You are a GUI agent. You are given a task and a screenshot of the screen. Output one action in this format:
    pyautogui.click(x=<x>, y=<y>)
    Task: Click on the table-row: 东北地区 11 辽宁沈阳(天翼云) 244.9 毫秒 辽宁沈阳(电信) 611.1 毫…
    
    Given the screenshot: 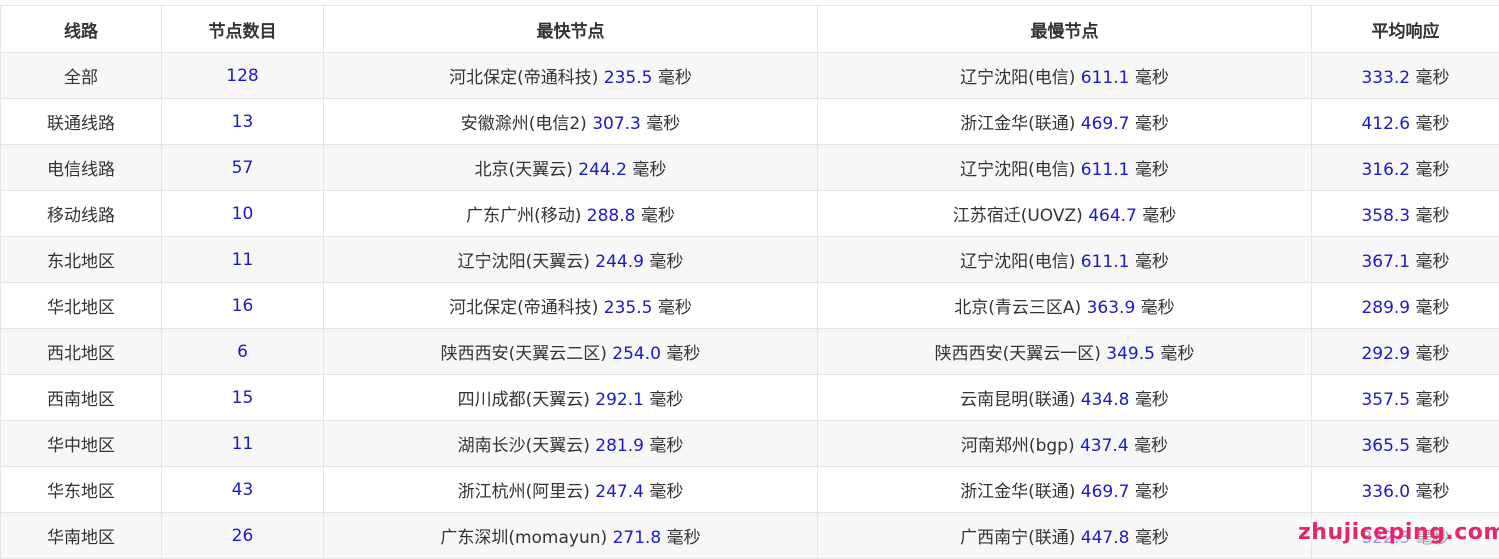 What is the action you would take?
    pyautogui.click(x=749, y=259)
    